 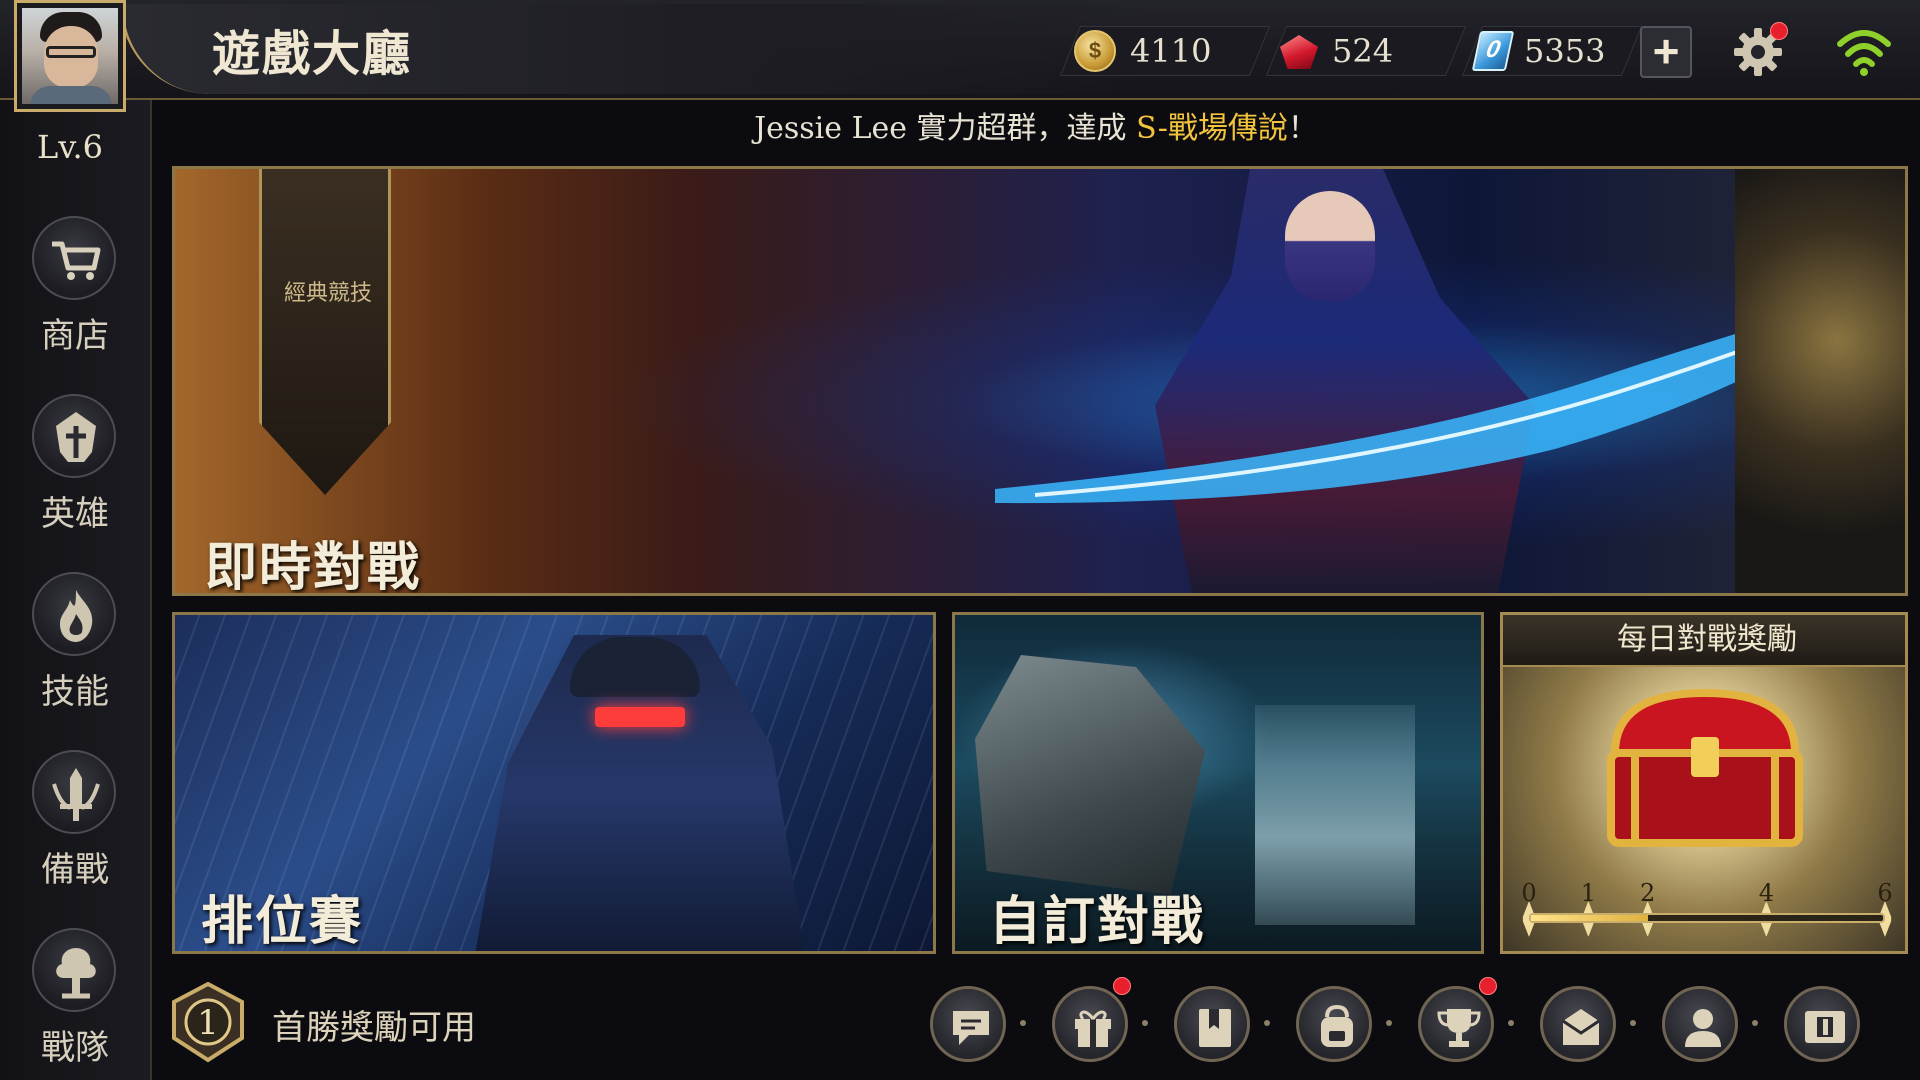 I want to click on player-avatar-button, so click(x=70, y=56).